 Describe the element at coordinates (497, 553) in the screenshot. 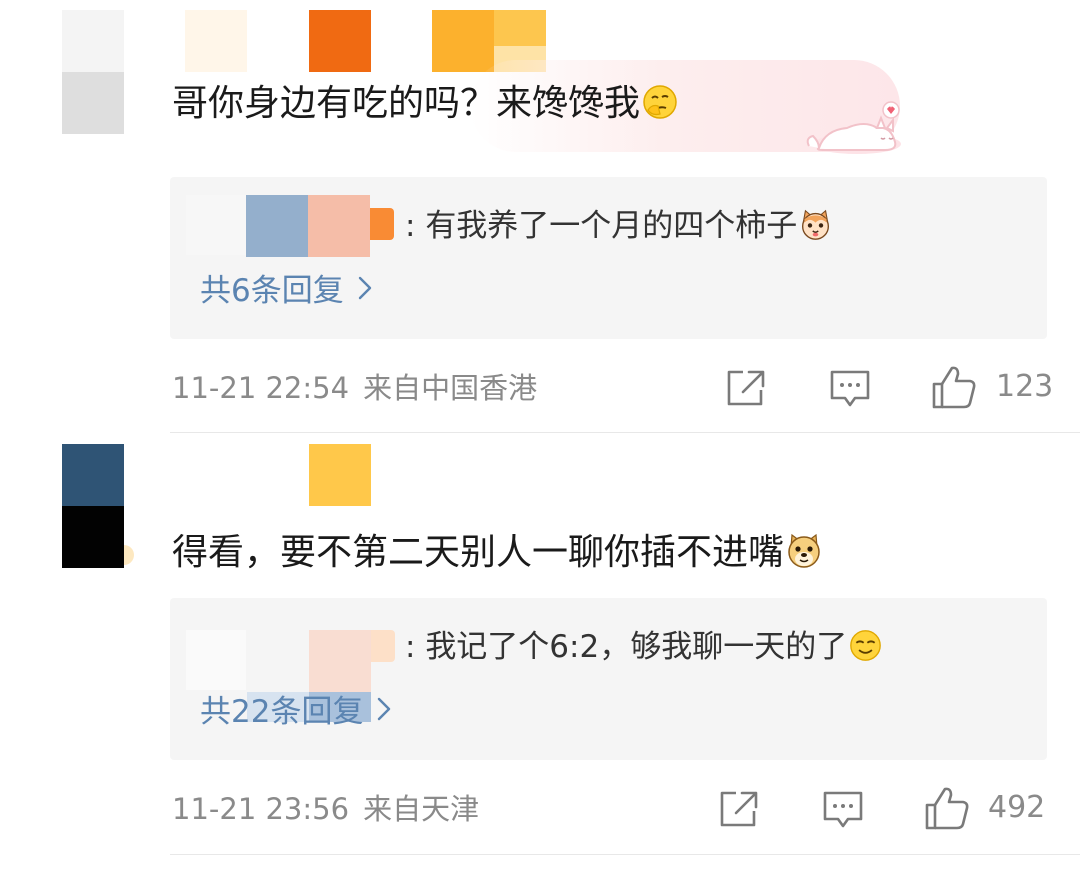

I see `comment-text: 得看，要不第二天别人一聊你插不进嘴` at that location.